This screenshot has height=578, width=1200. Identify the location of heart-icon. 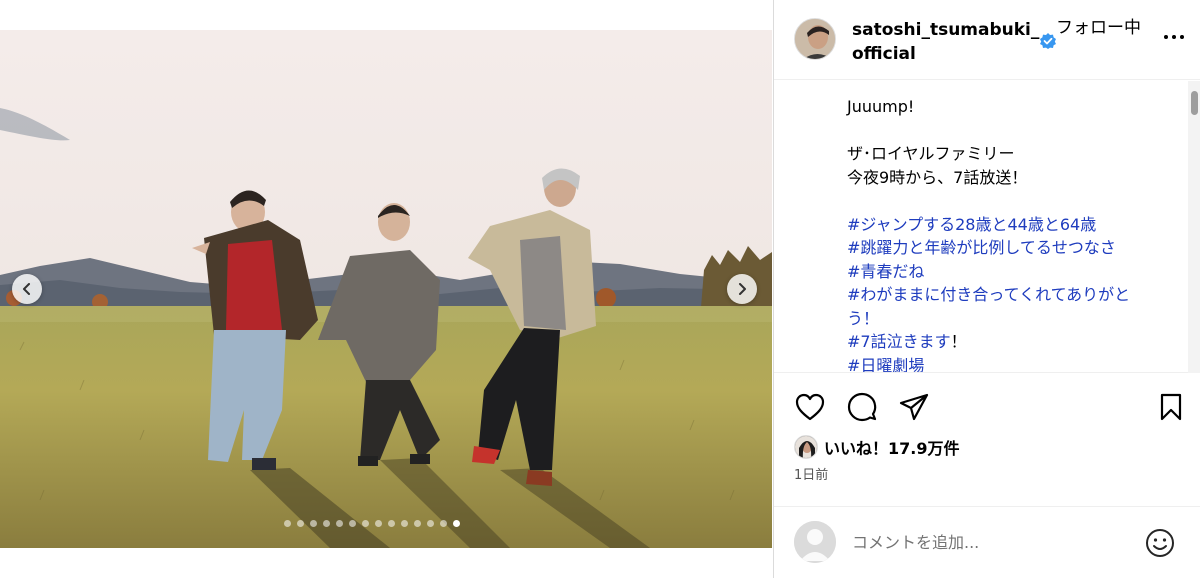
(810, 407).